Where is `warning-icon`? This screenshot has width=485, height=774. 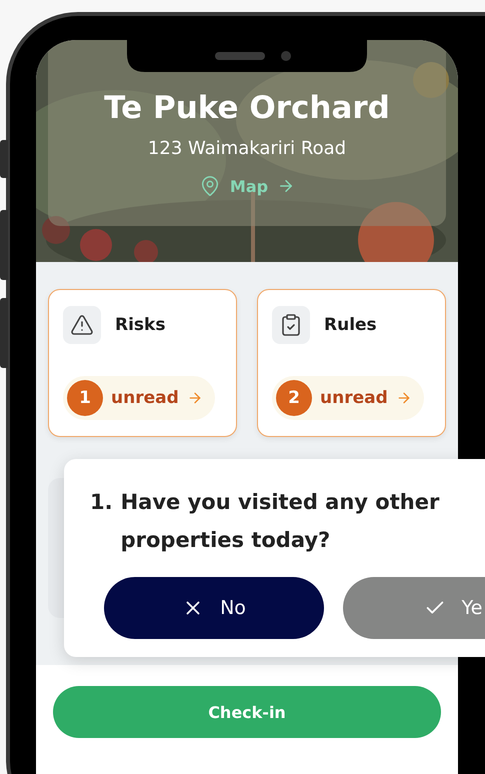
warning-icon is located at coordinates (82, 325).